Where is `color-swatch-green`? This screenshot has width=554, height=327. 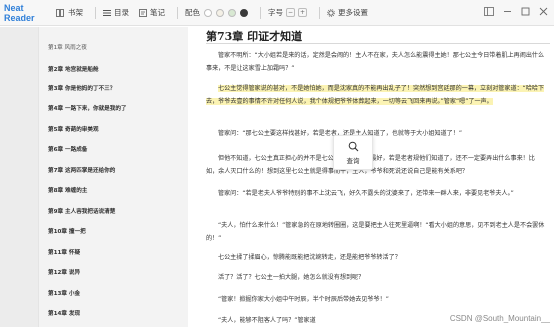
color-swatch-green is located at coordinates (232, 12).